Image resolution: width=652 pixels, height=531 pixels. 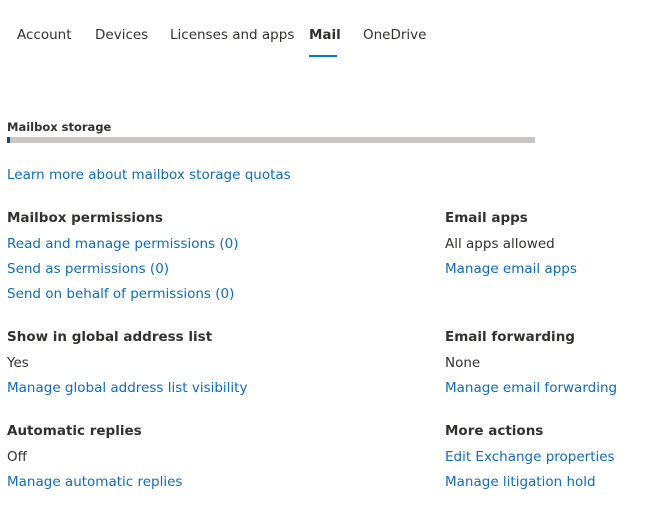 I want to click on send-as-permissions-link: Send as permissions (0), so click(x=88, y=269).